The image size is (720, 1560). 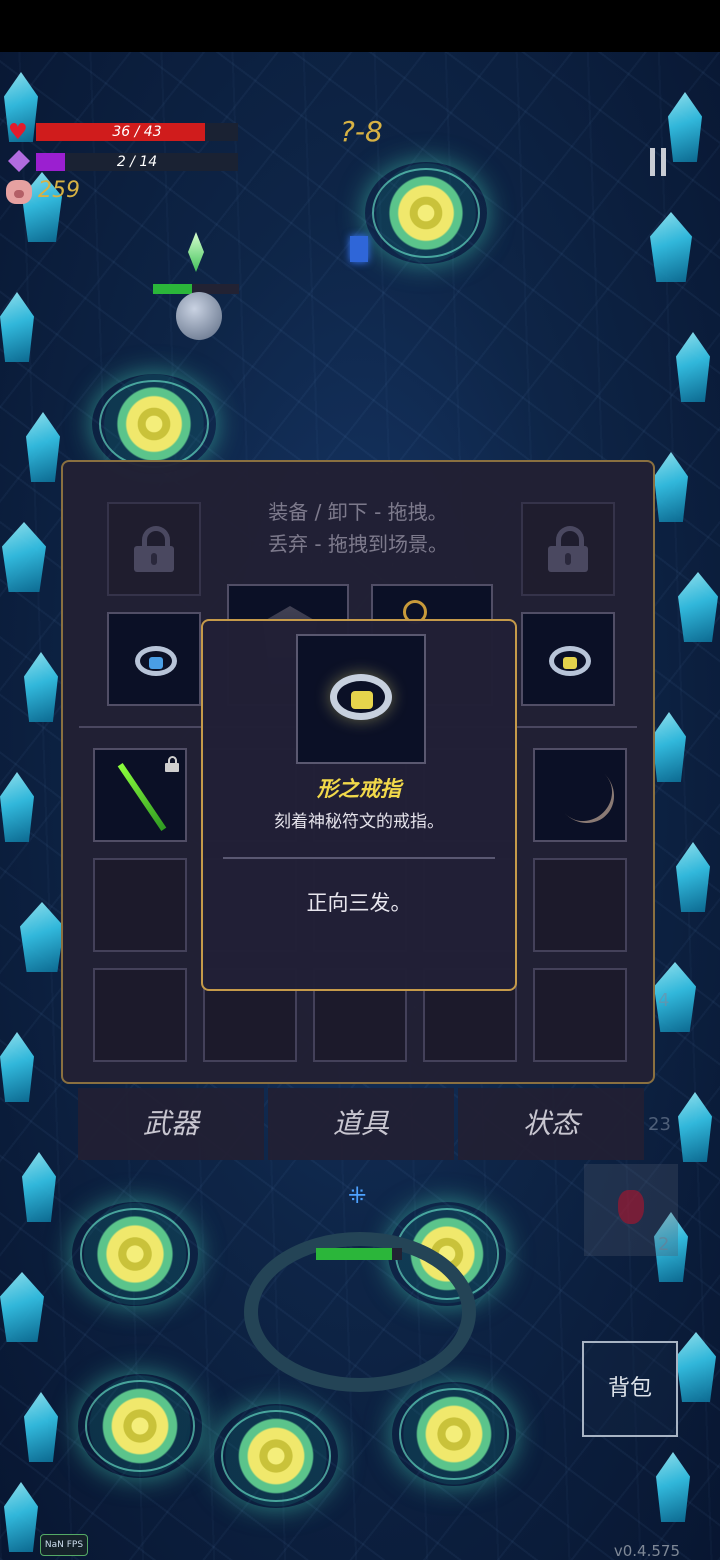 What do you see at coordinates (172, 764) in the screenshot?
I see `small-lock-icon` at bounding box center [172, 764].